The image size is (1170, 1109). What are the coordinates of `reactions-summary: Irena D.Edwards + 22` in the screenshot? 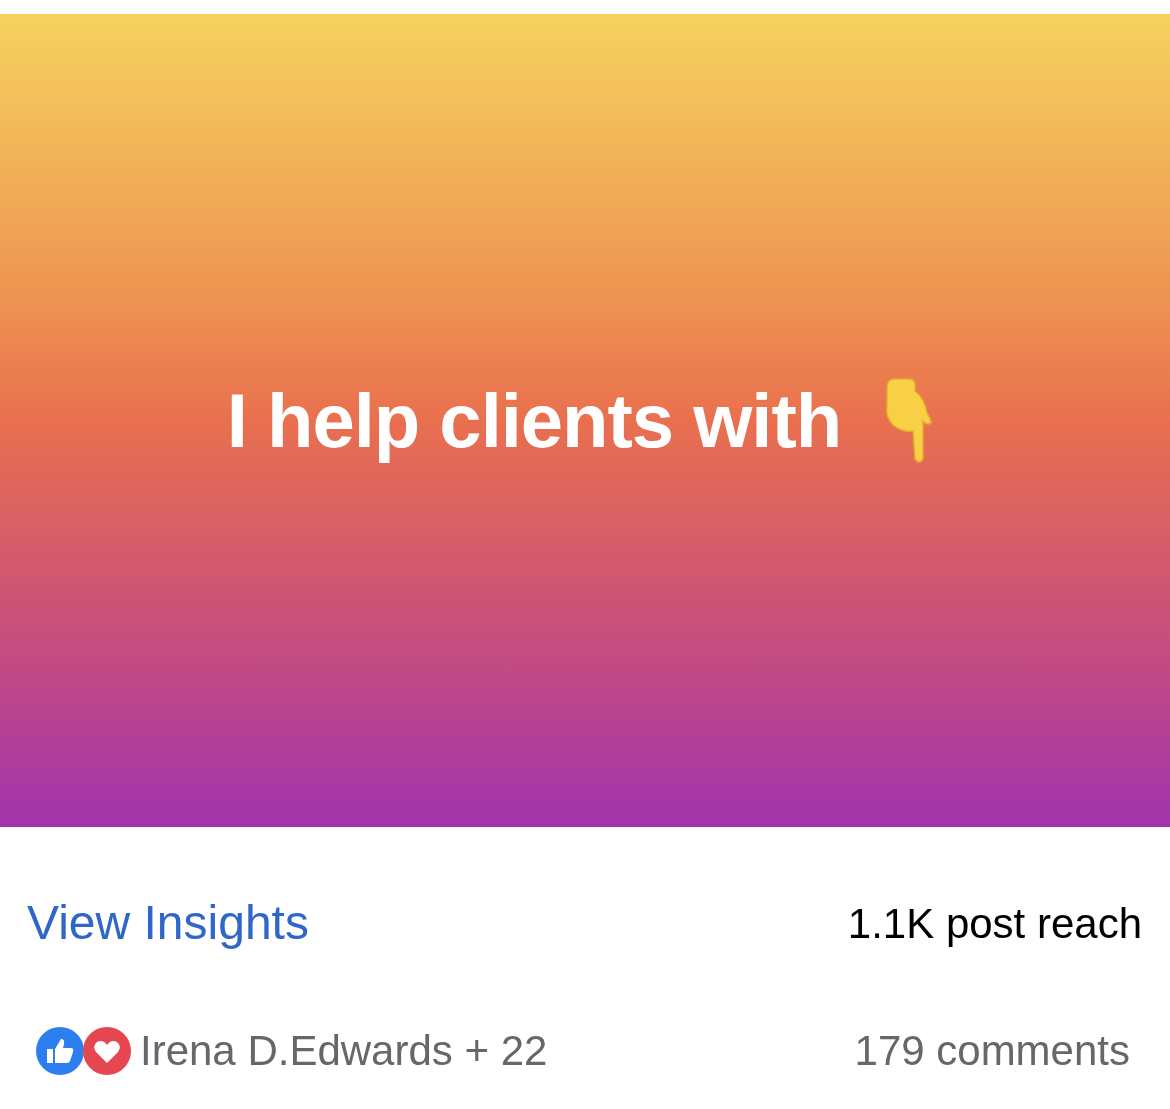 It's located at (344, 1051).